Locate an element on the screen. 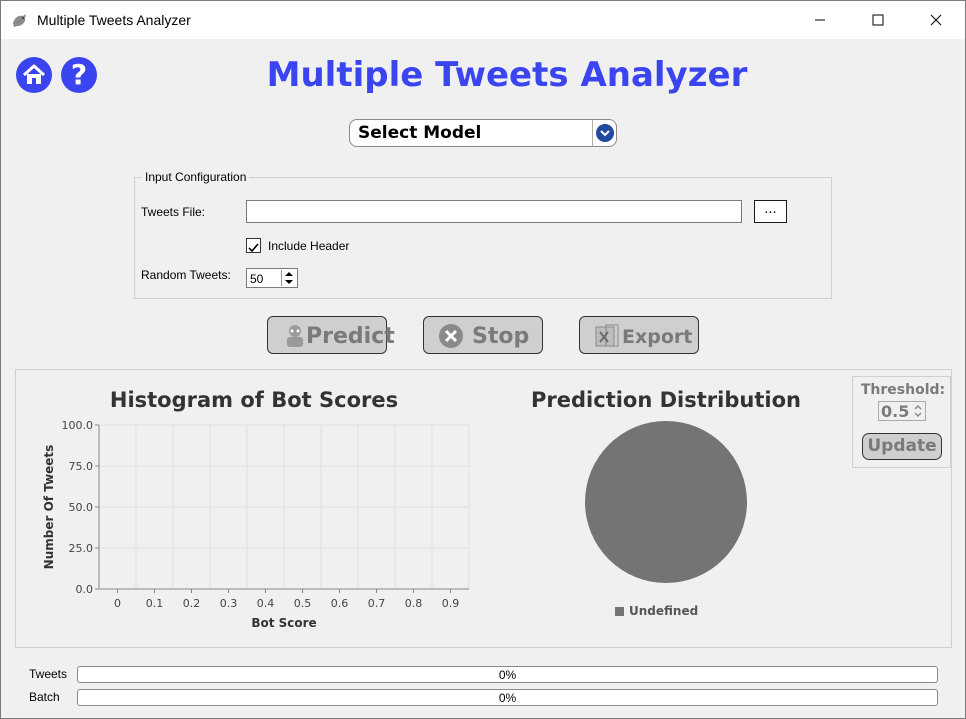 This screenshot has width=966, height=719. close-button is located at coordinates (936, 20).